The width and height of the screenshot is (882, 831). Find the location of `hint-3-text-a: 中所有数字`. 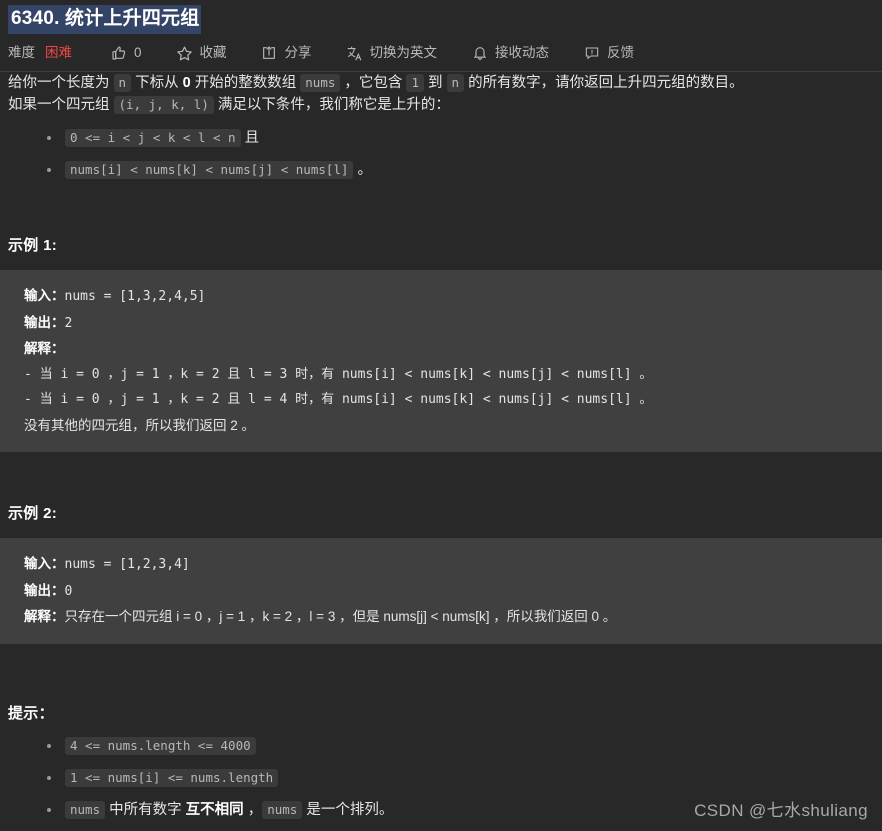

hint-3-text-a: 中所有数字 is located at coordinates (145, 810).